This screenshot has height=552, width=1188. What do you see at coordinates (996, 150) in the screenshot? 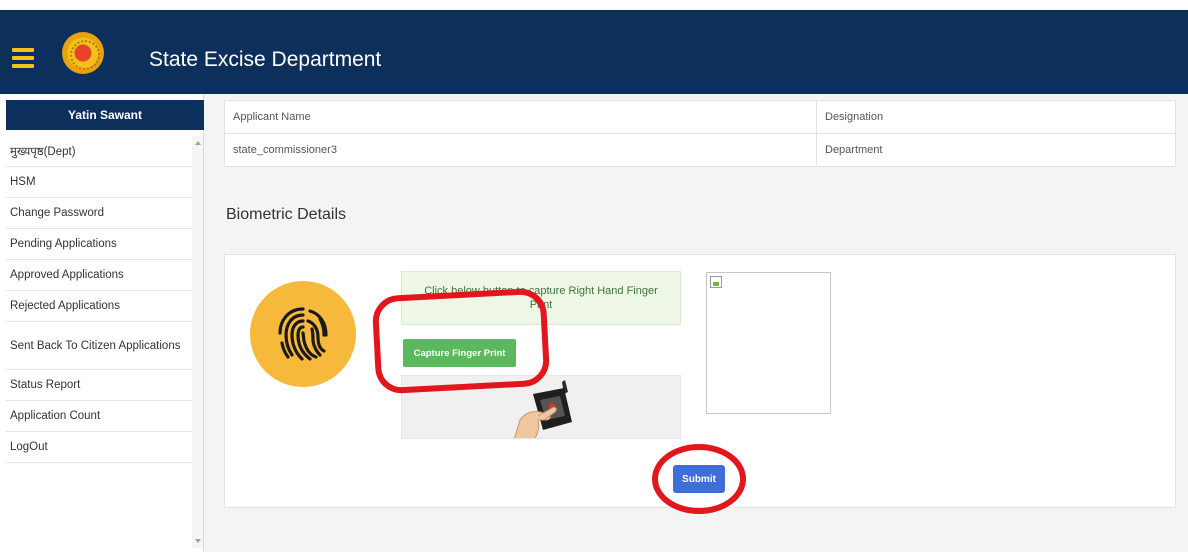
I see `table-cell: Department` at bounding box center [996, 150].